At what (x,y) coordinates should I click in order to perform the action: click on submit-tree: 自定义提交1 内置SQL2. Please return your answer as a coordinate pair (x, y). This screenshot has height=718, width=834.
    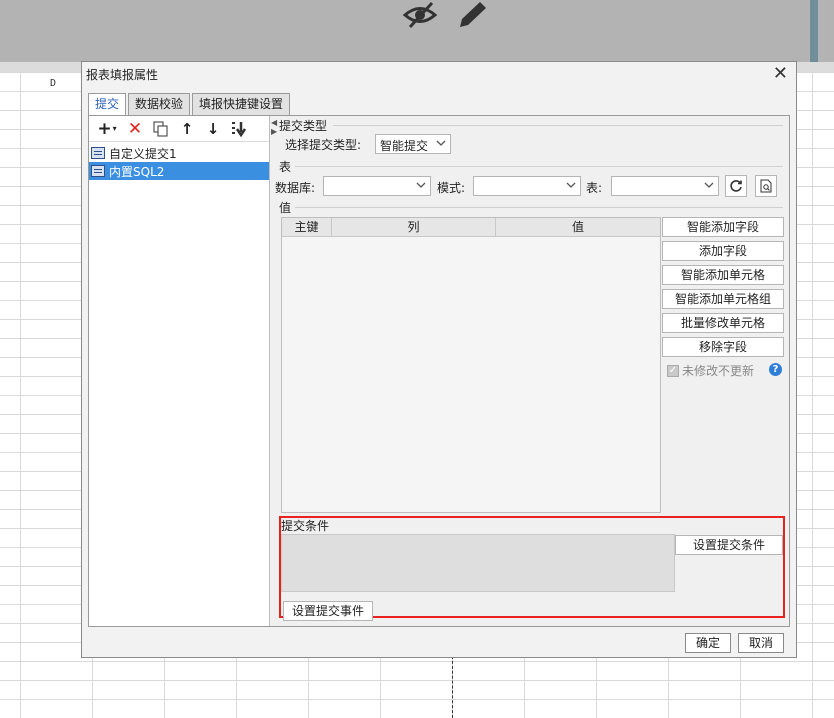
    Looking at the image, I should click on (179, 161).